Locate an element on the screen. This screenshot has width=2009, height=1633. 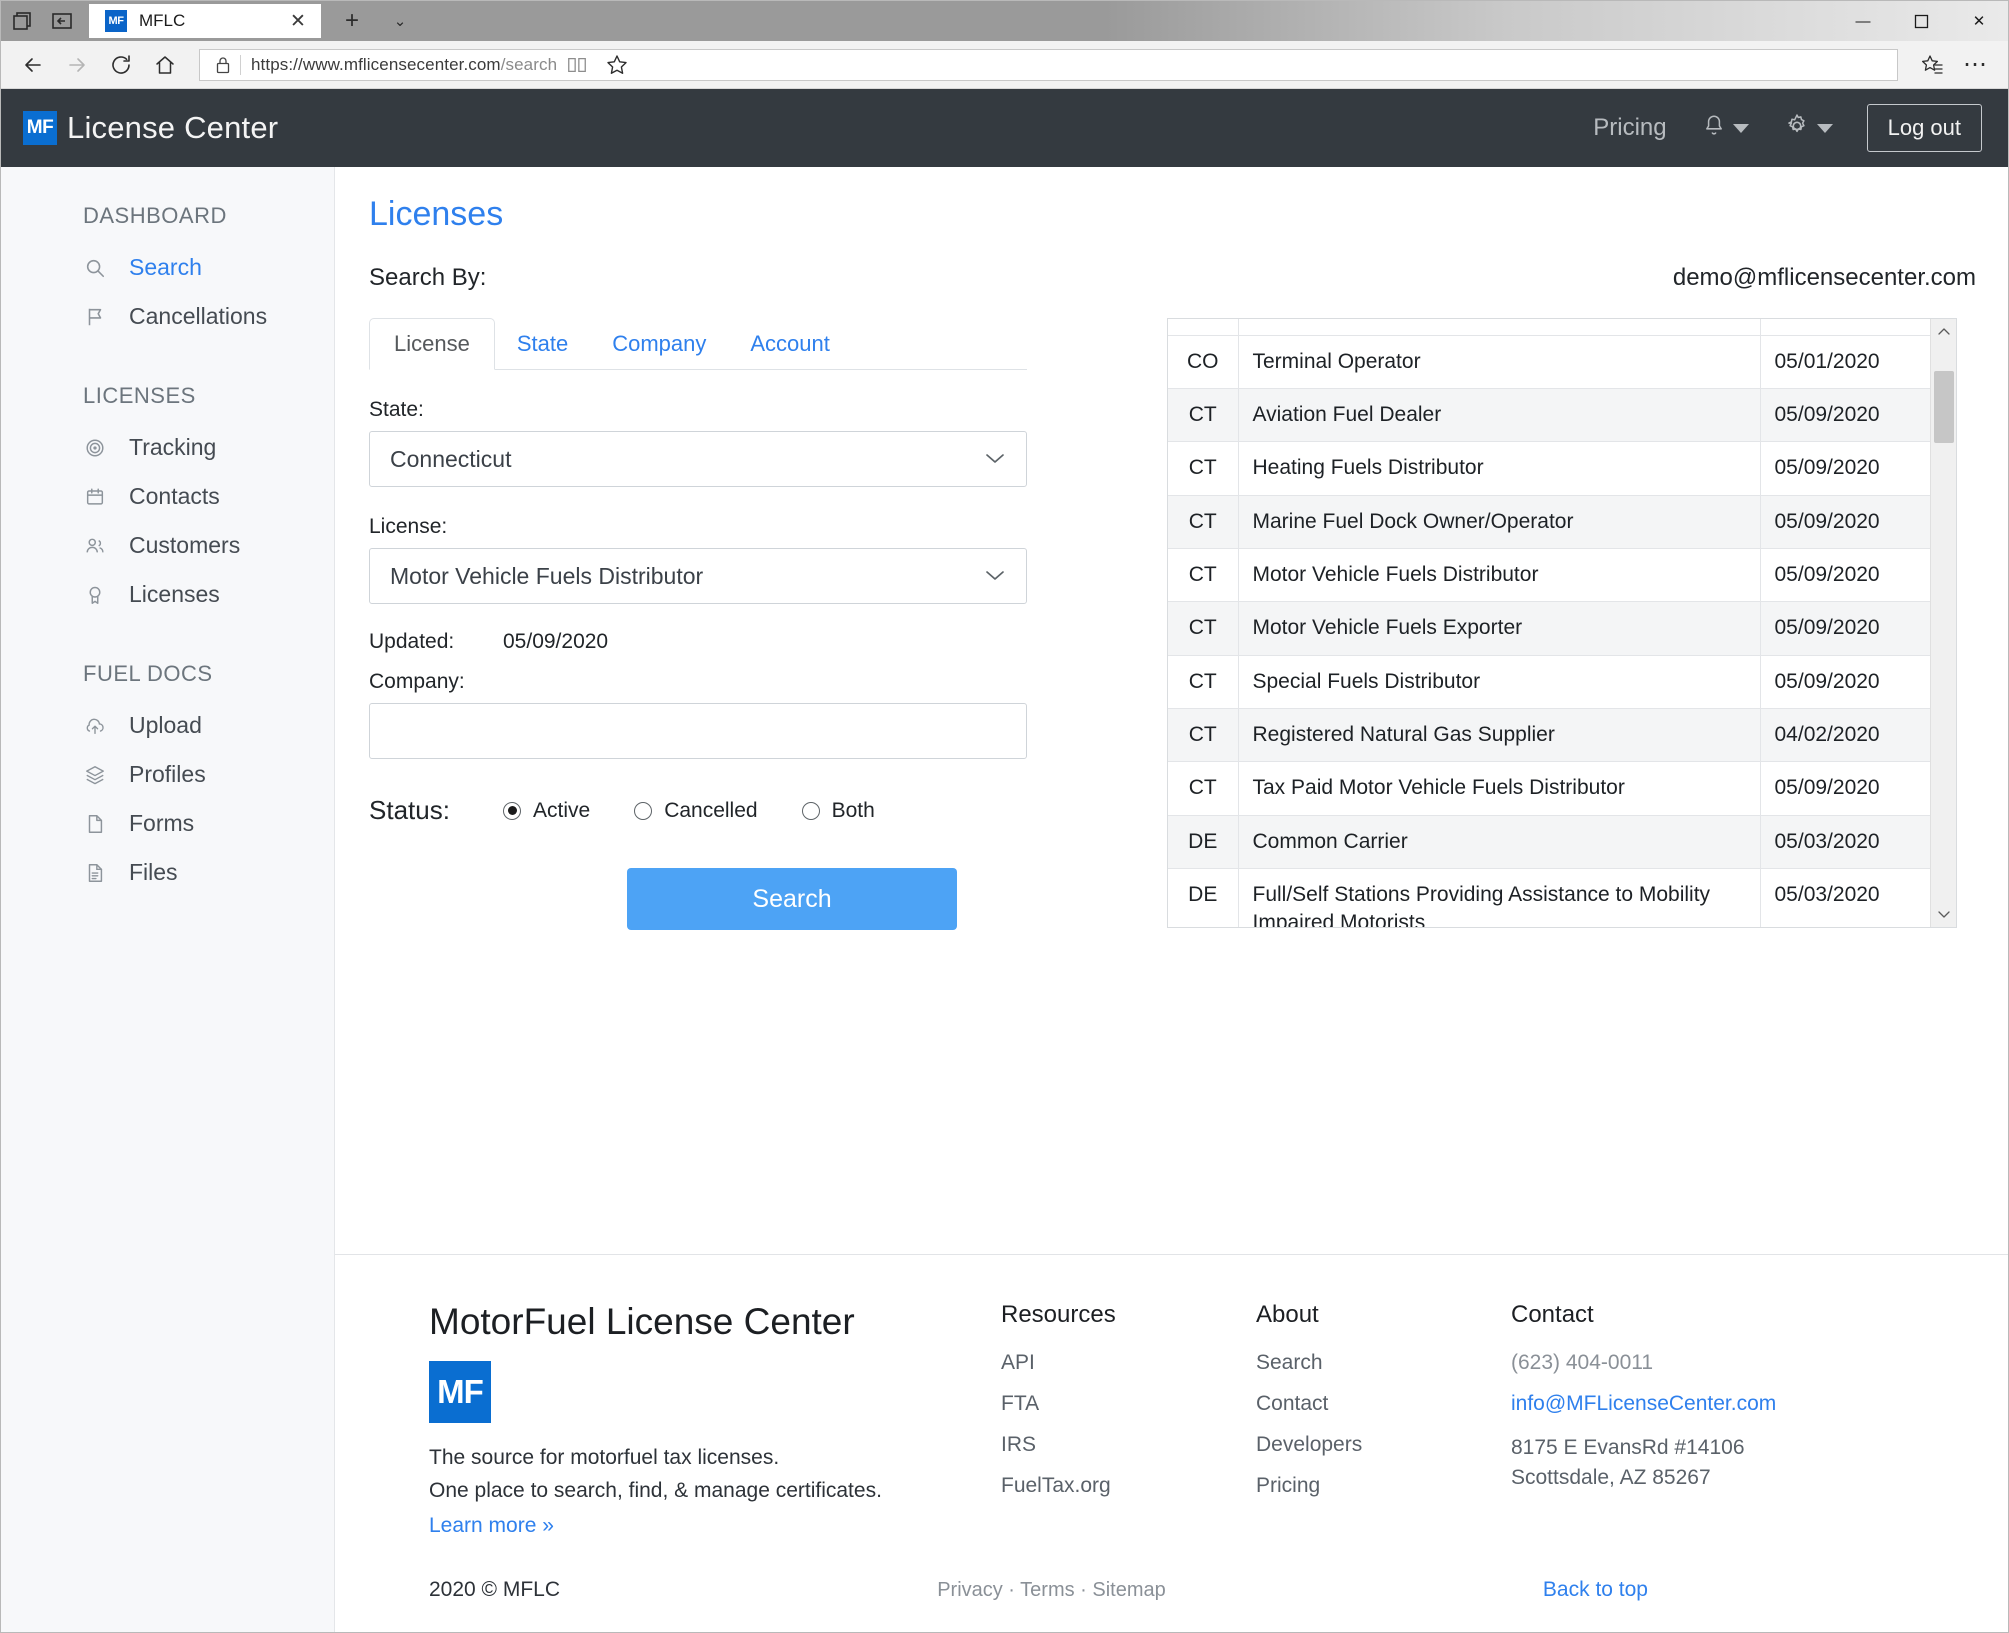
table-row: CT Special Fuels Distributor 05/09/2020 is located at coordinates (1549, 682).